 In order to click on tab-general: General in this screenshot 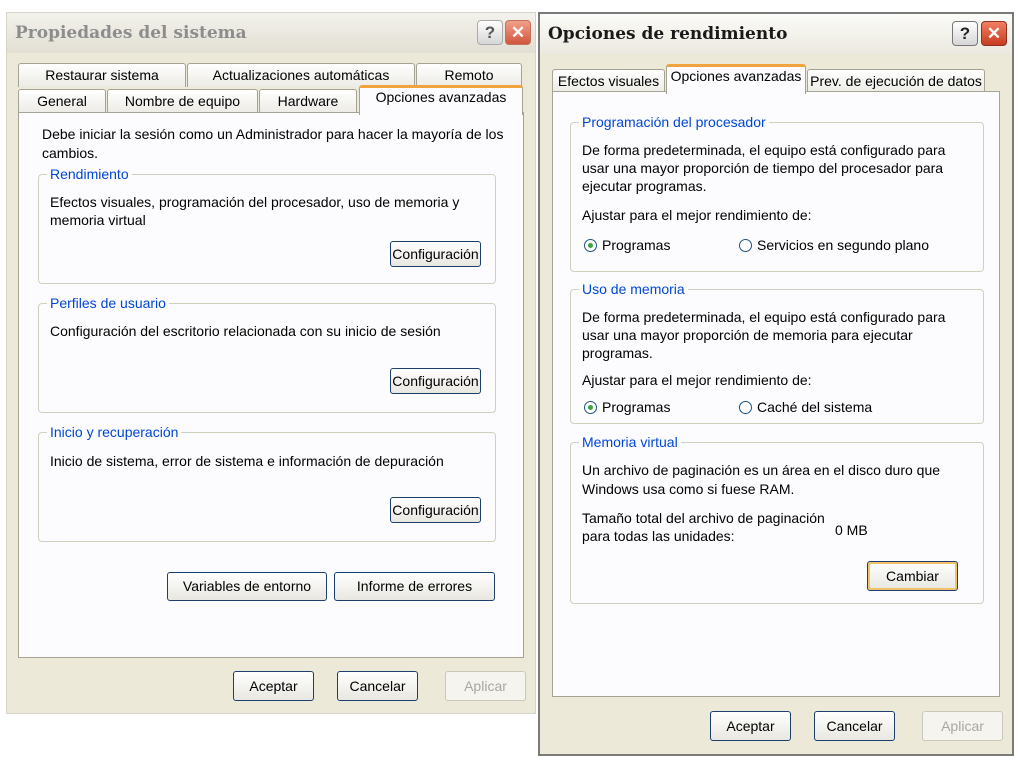, I will do `click(62, 101)`.